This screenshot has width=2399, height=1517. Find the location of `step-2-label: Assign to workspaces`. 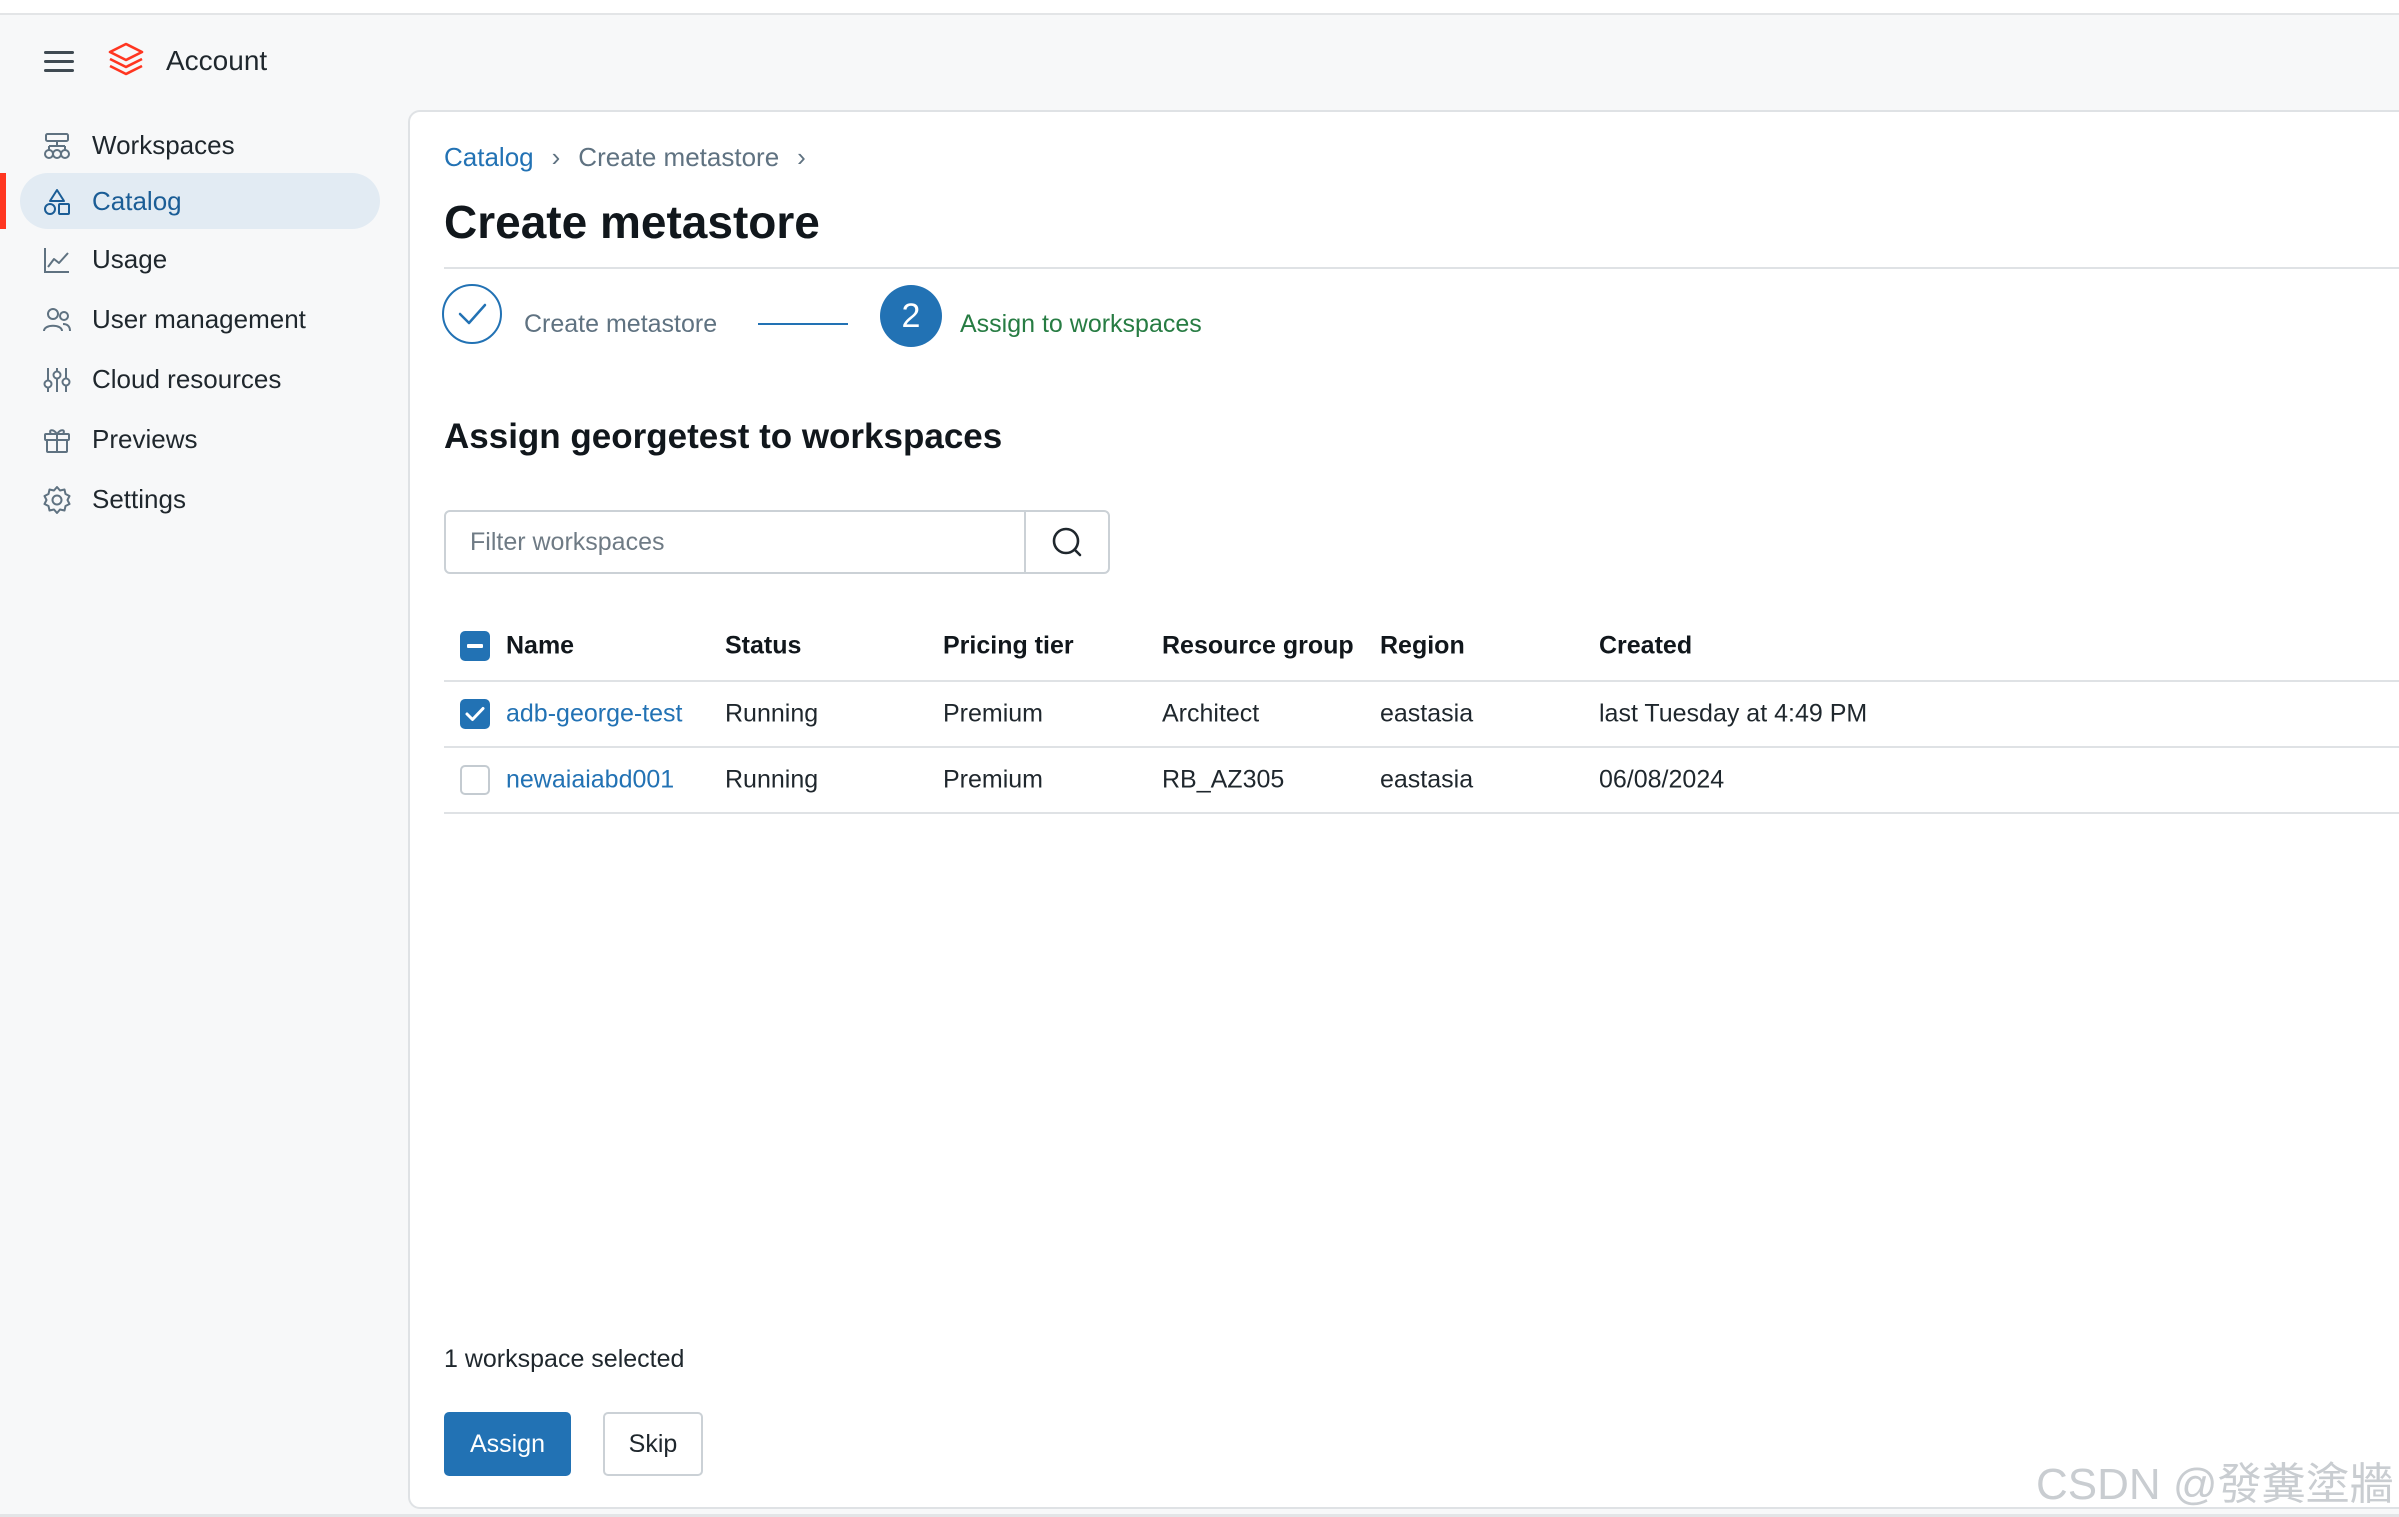

step-2-label: Assign to workspaces is located at coordinates (1081, 324).